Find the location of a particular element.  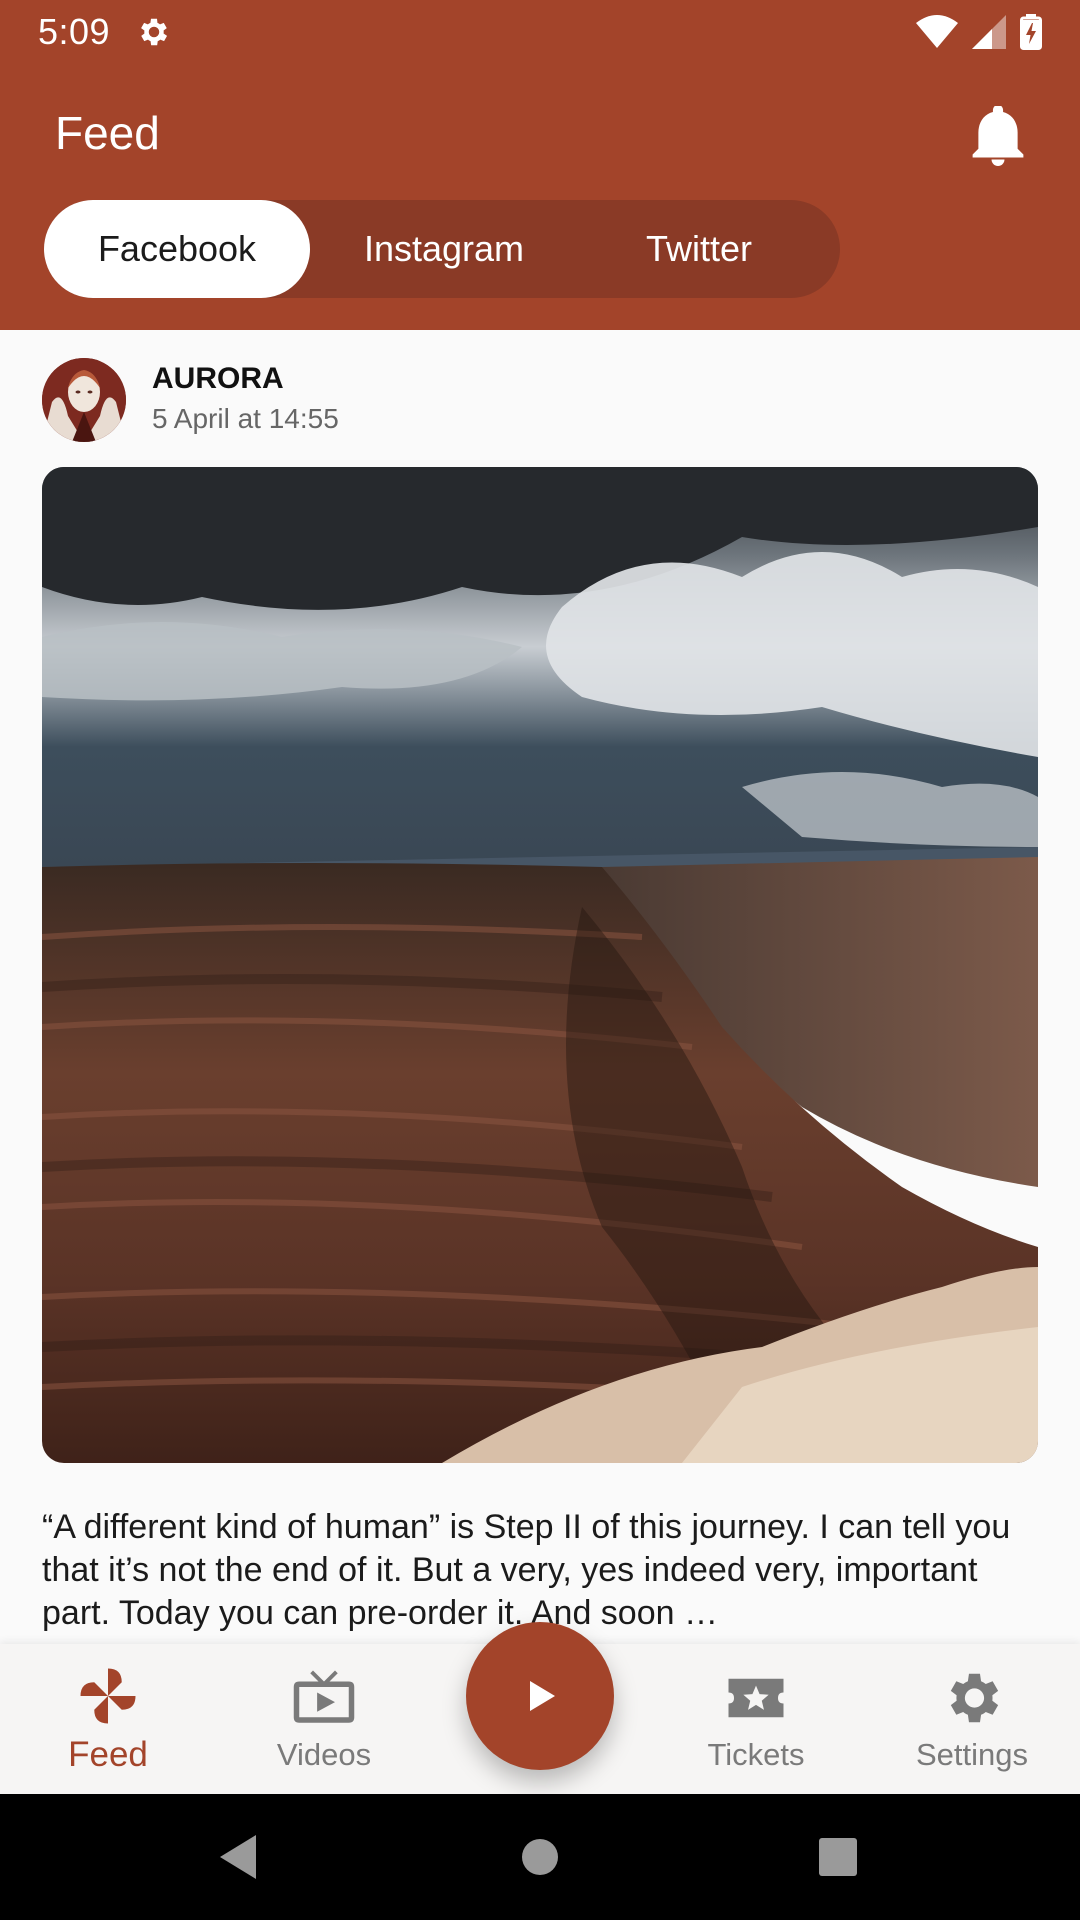

ticket-star-icon is located at coordinates (756, 1698).